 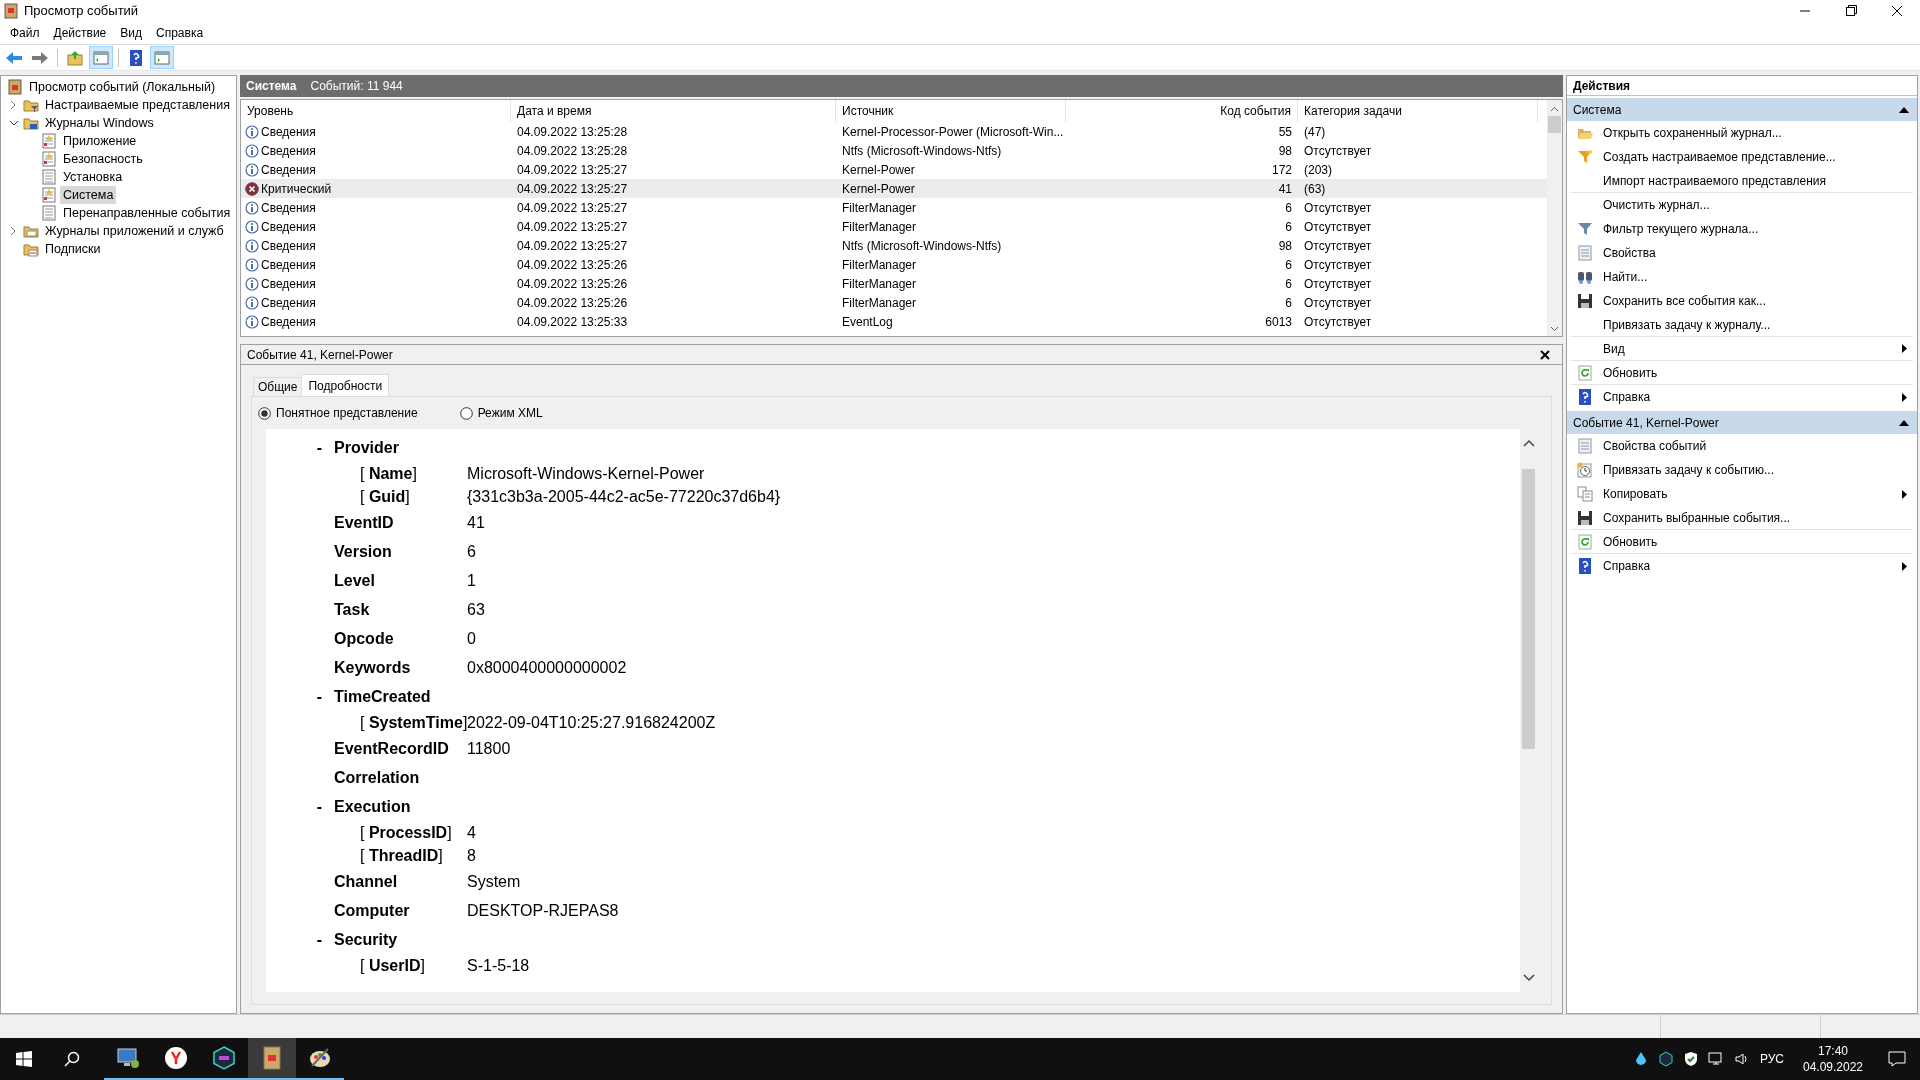 I want to click on table-row: Критический 04.09.2022 13:25:27 Kernel-Power 41 (63), so click(x=894, y=188).